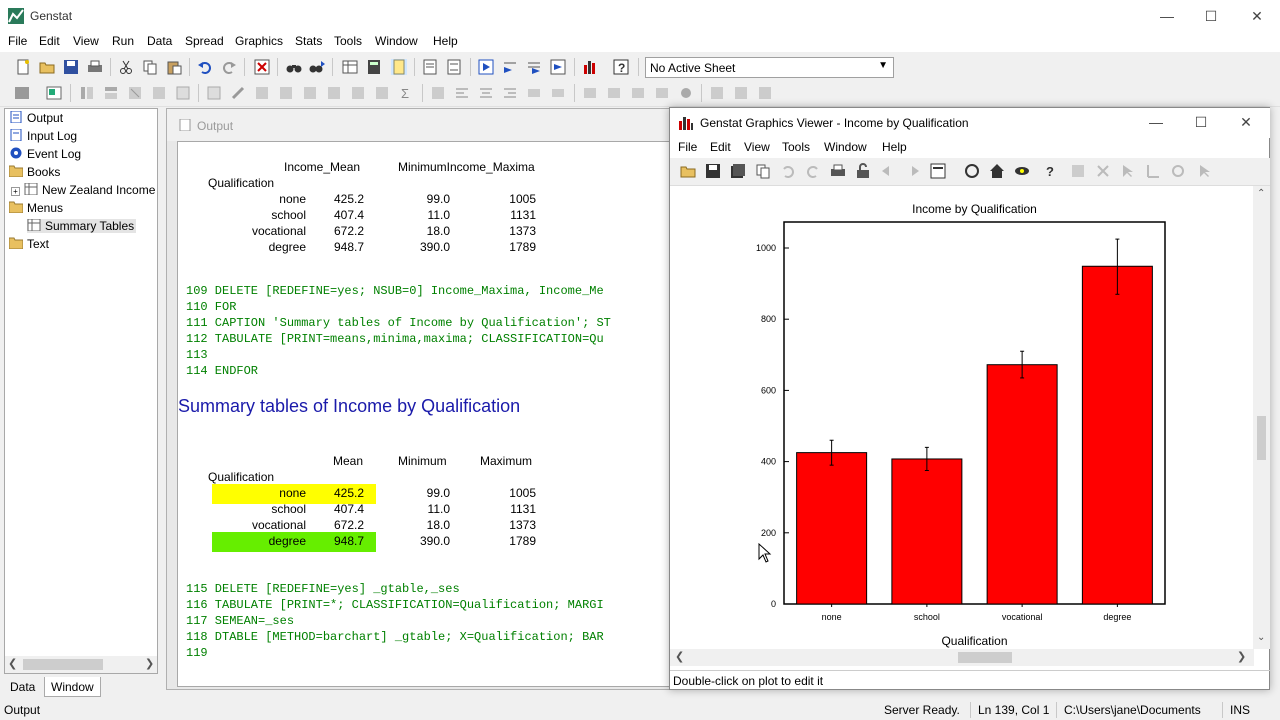 The height and width of the screenshot is (720, 1280). What do you see at coordinates (72, 687) in the screenshot?
I see `tab-window: Window` at bounding box center [72, 687].